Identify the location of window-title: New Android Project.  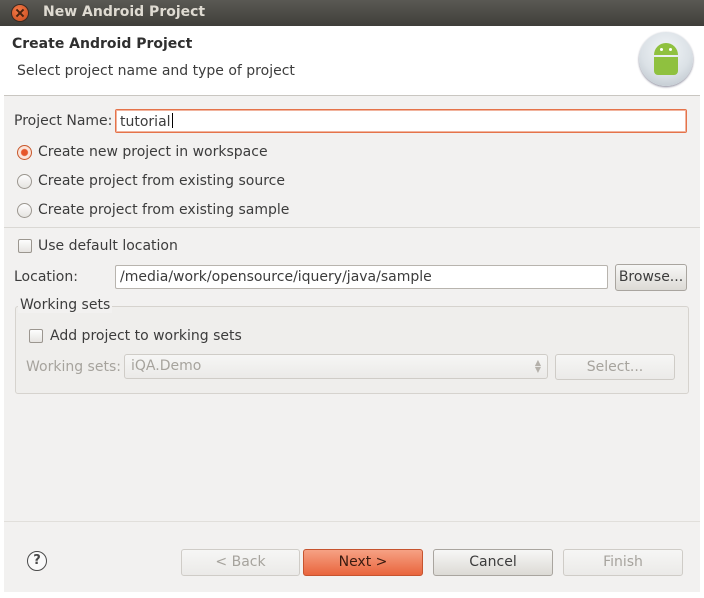
(124, 12).